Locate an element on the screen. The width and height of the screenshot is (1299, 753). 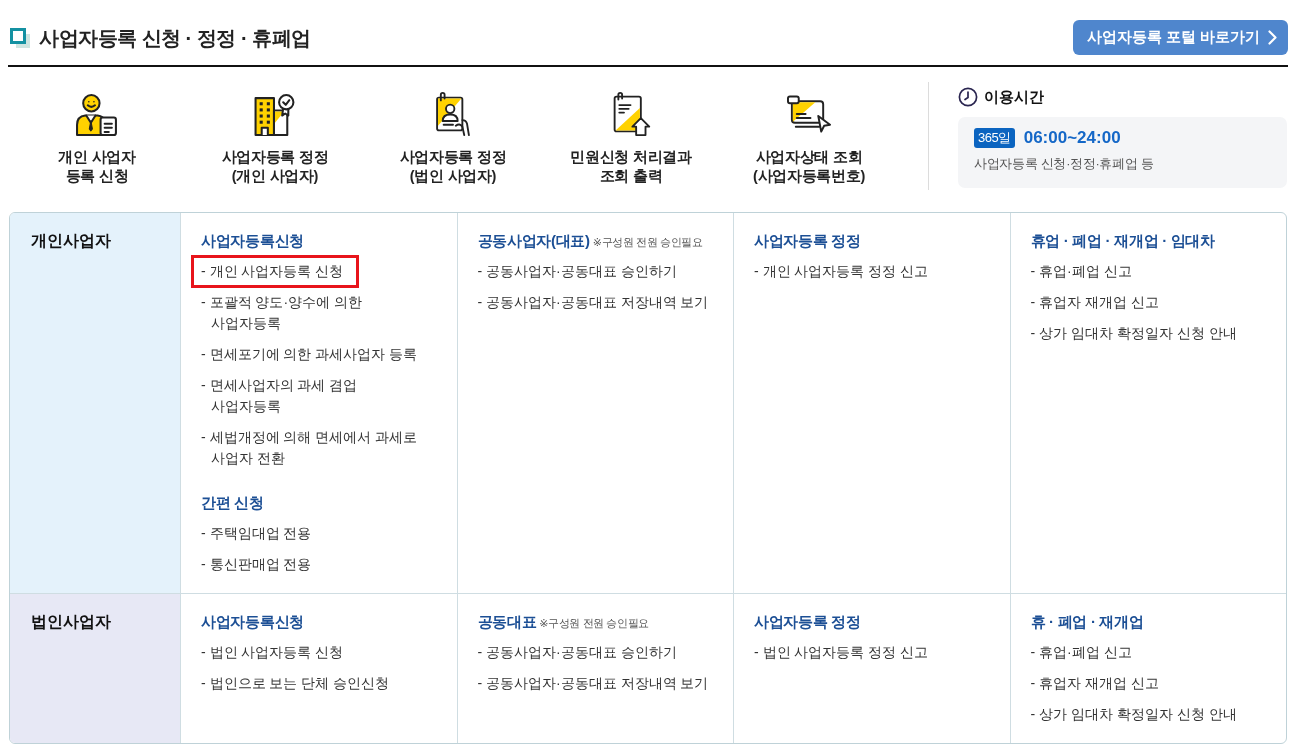
menu-link: - 세법개정에 의해 면세에서 과세로 사업자 전환 is located at coordinates (314, 448).